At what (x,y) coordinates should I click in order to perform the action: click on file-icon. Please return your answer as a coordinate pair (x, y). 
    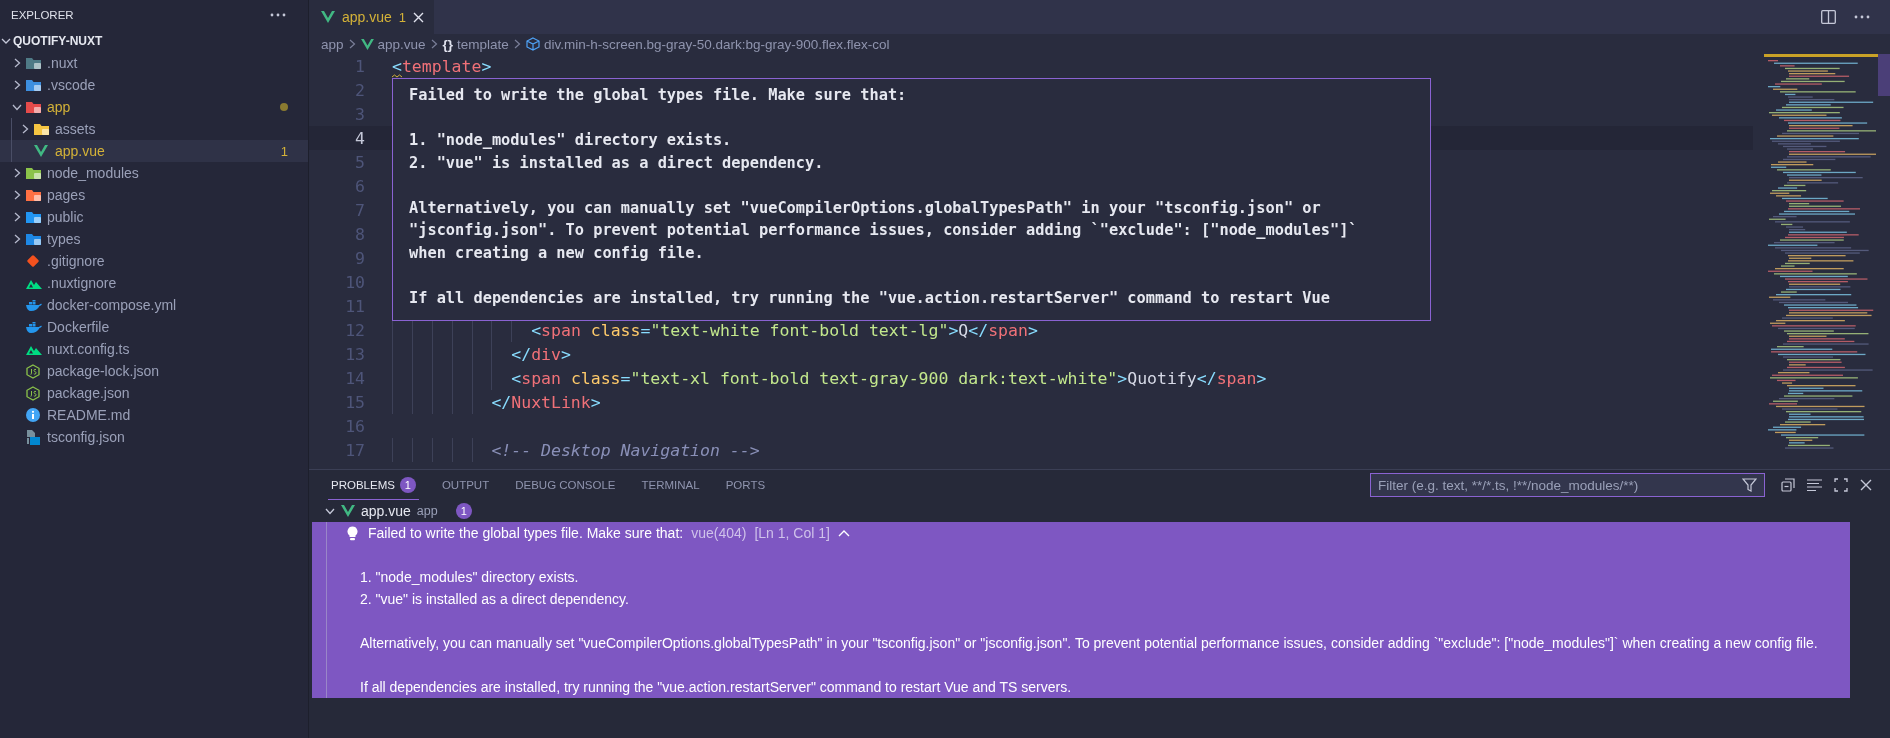
    Looking at the image, I should click on (33, 437).